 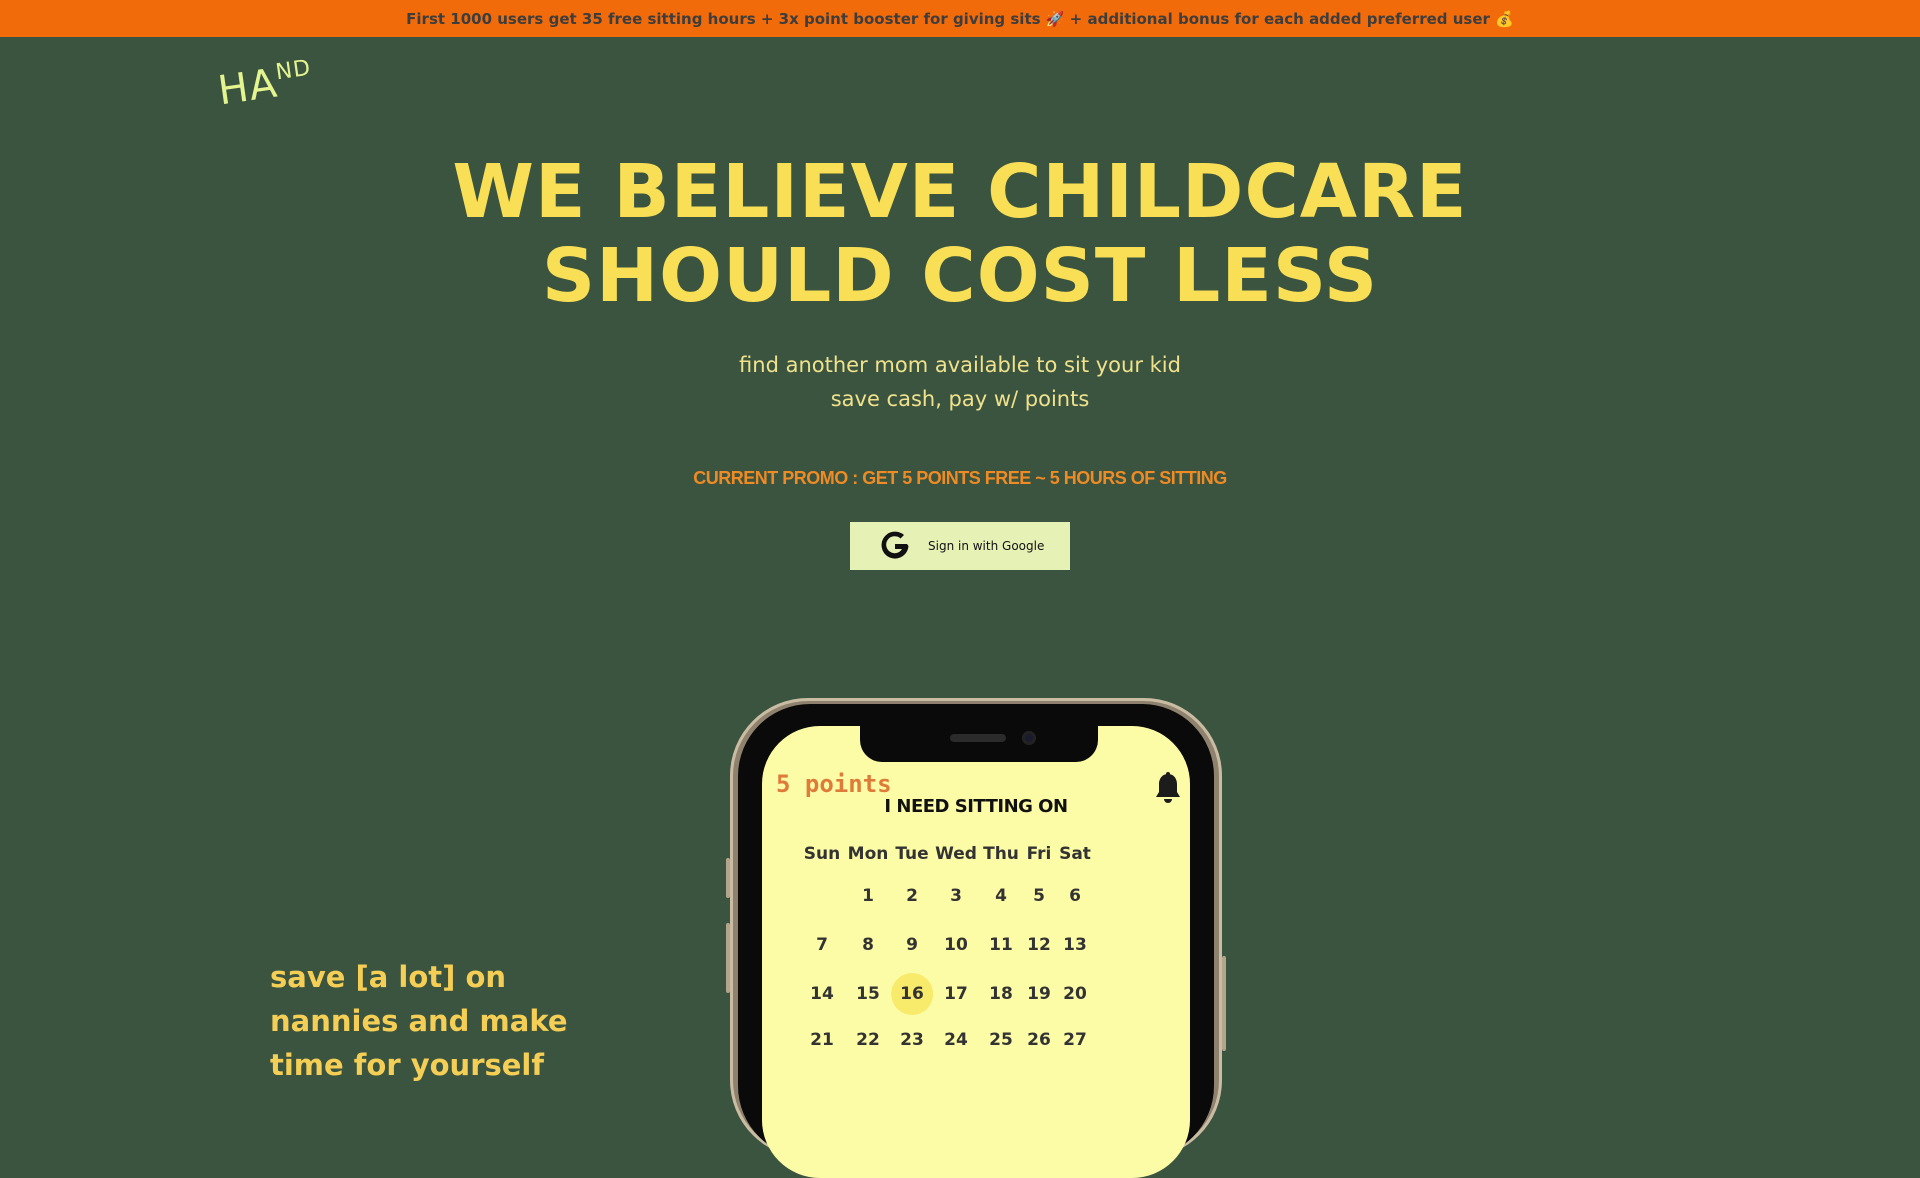 What do you see at coordinates (960, 399) in the screenshot?
I see `subtitle-line-2: save cash, pay w/ points` at bounding box center [960, 399].